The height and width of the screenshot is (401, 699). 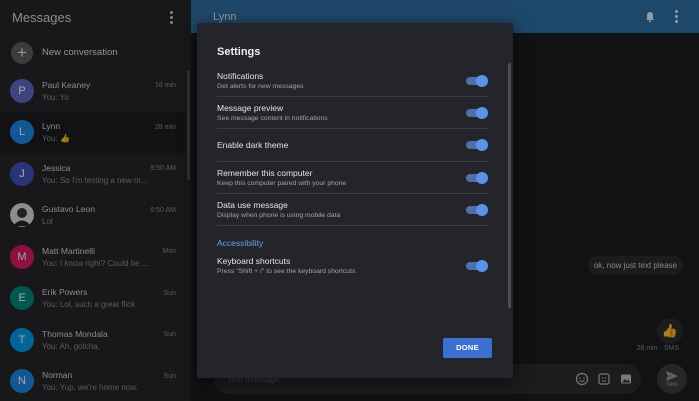 I want to click on data-use-toggle, so click(x=477, y=209).